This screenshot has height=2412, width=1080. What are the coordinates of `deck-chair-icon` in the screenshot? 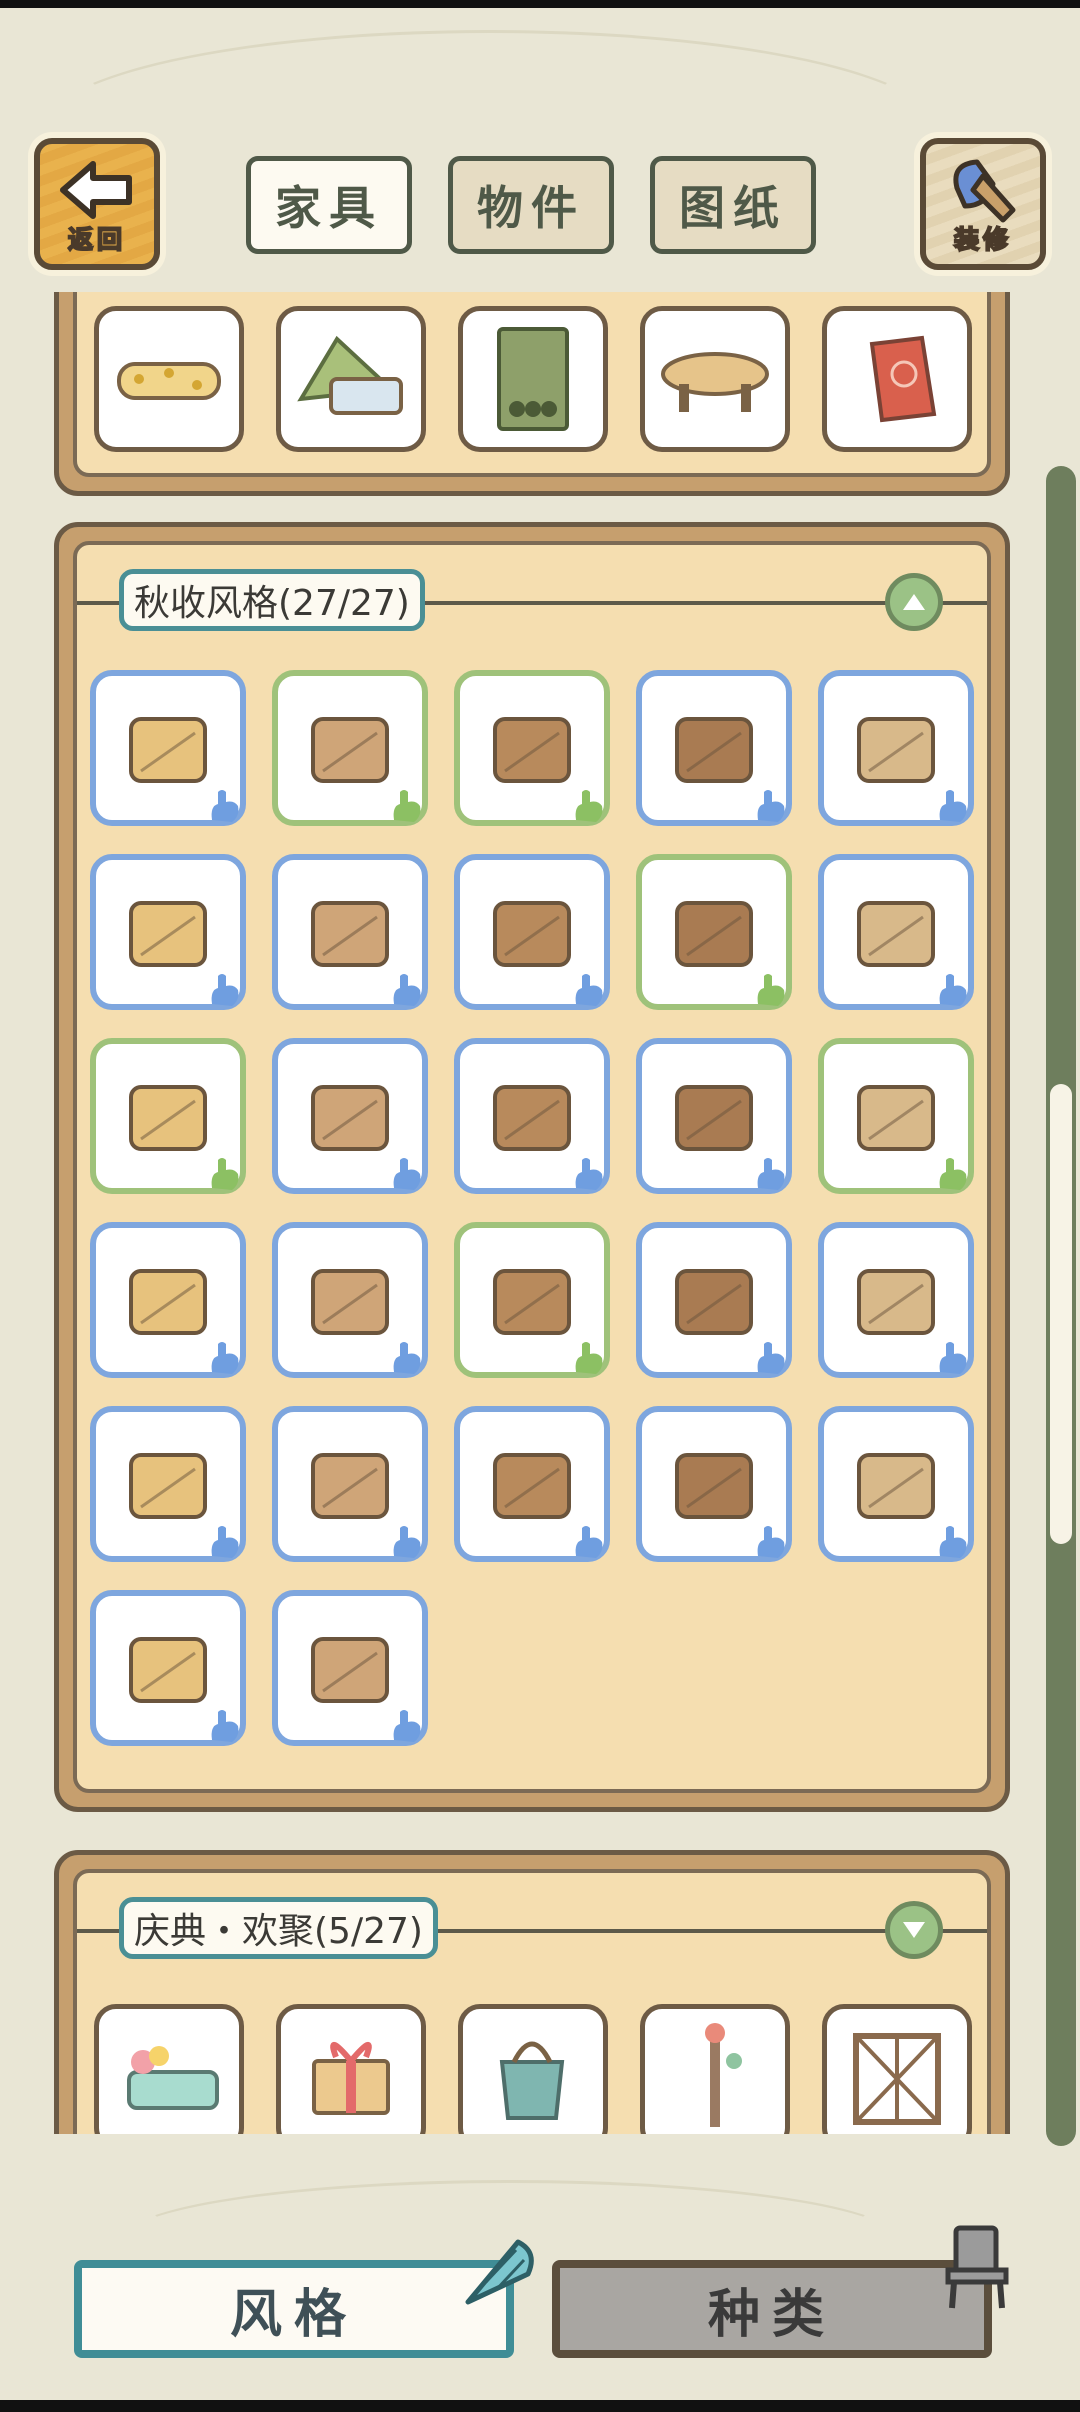 It's located at (903, 379).